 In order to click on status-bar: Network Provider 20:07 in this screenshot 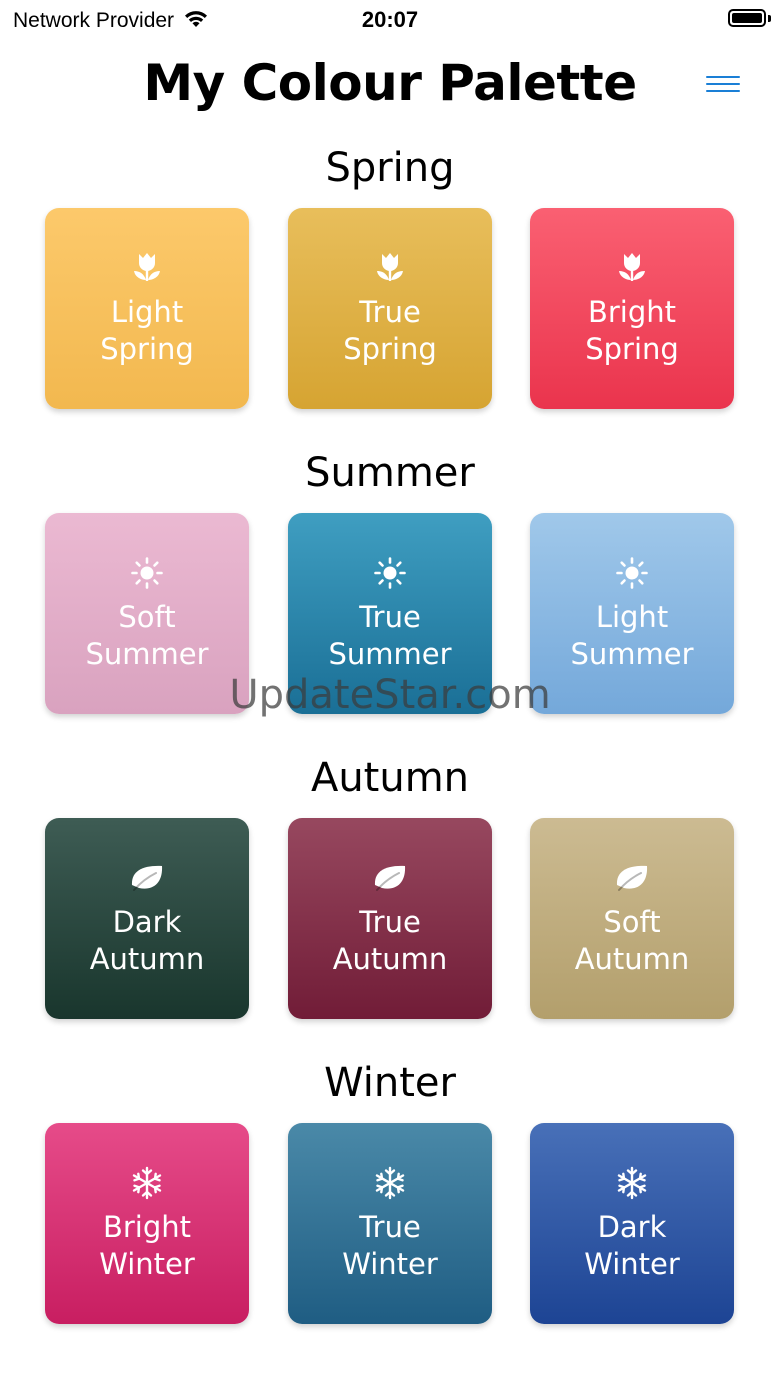, I will do `click(390, 20)`.